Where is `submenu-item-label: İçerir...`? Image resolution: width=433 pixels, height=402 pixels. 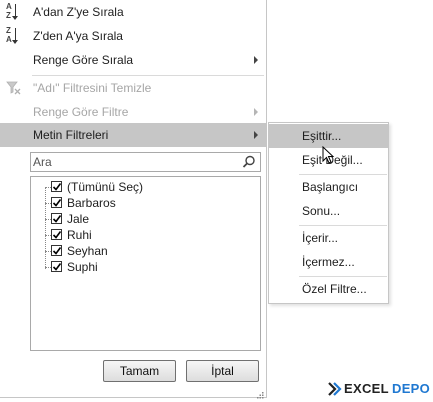 submenu-item-label: İçerir... is located at coordinates (320, 238).